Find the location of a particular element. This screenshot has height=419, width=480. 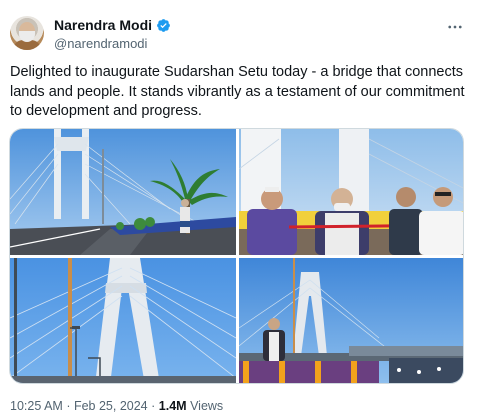

tweet-meta: 10:25 AM · Feb 25, 2024 · 1.4M Views is located at coordinates (116, 406).